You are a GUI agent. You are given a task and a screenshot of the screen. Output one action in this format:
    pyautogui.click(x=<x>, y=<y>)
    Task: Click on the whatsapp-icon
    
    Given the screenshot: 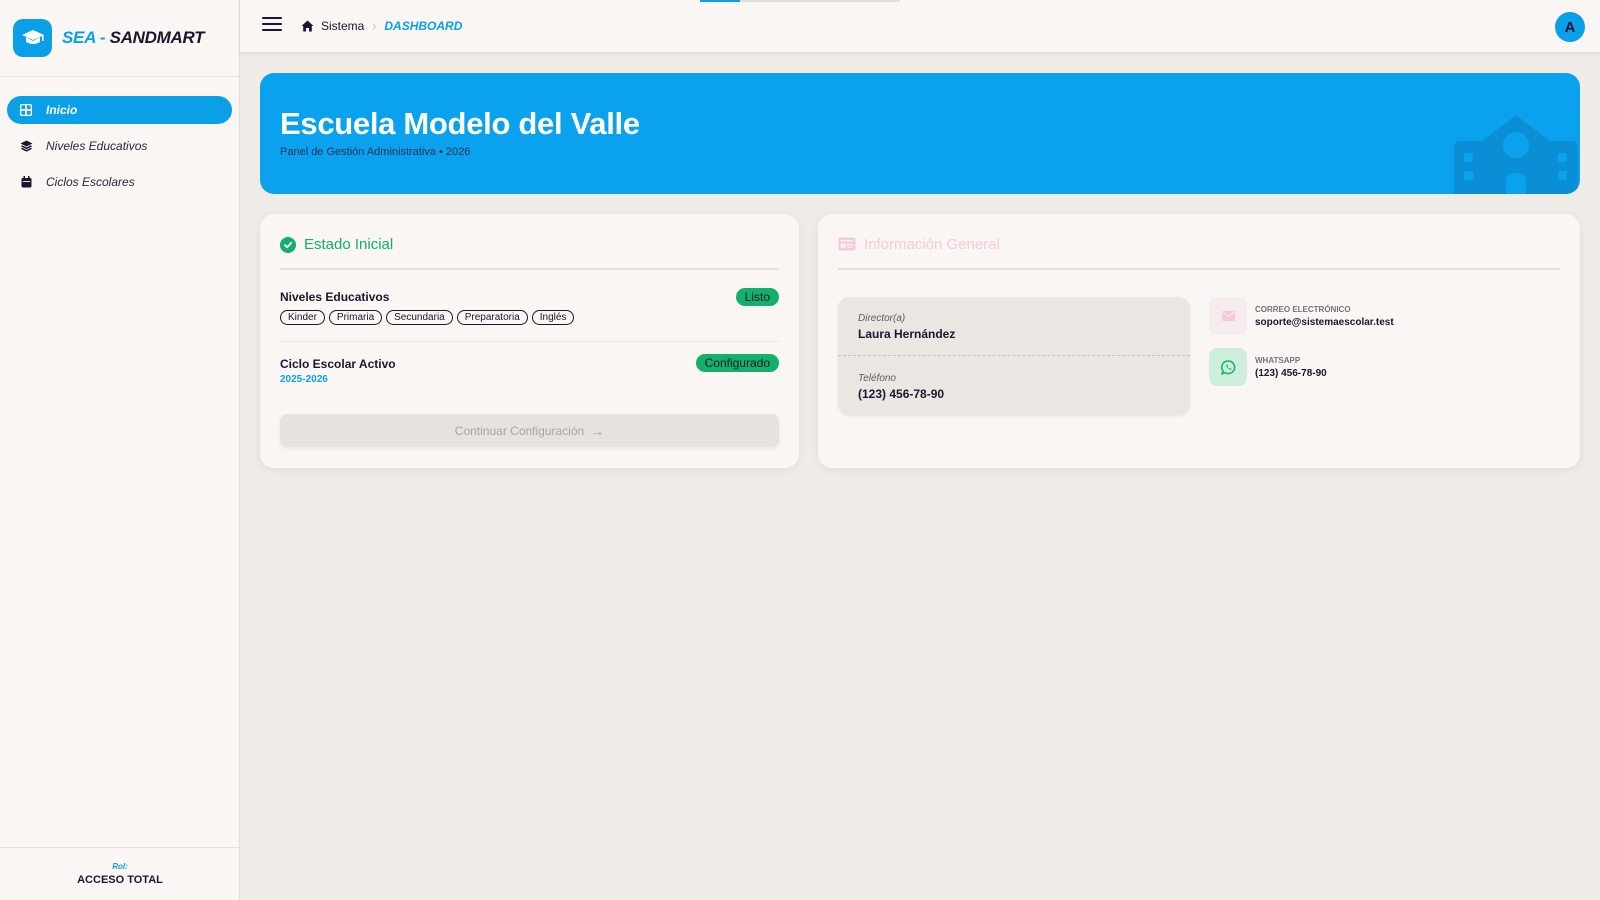 What is the action you would take?
    pyautogui.click(x=1228, y=367)
    